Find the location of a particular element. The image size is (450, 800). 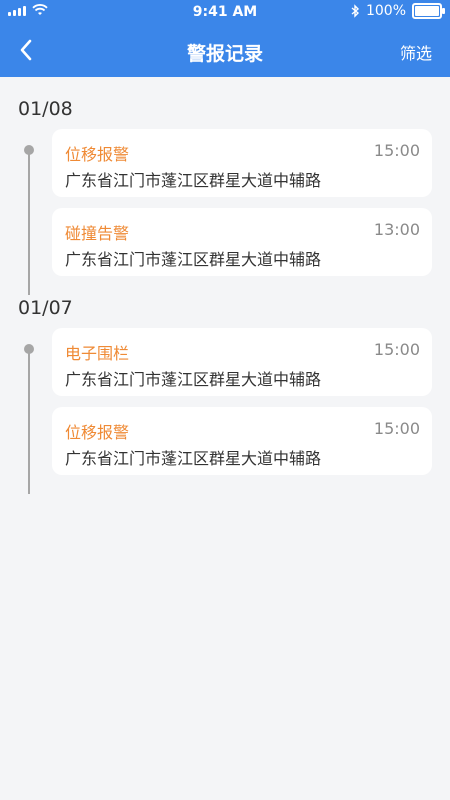

navigation-bar: 警报记录 筛选 is located at coordinates (225, 50).